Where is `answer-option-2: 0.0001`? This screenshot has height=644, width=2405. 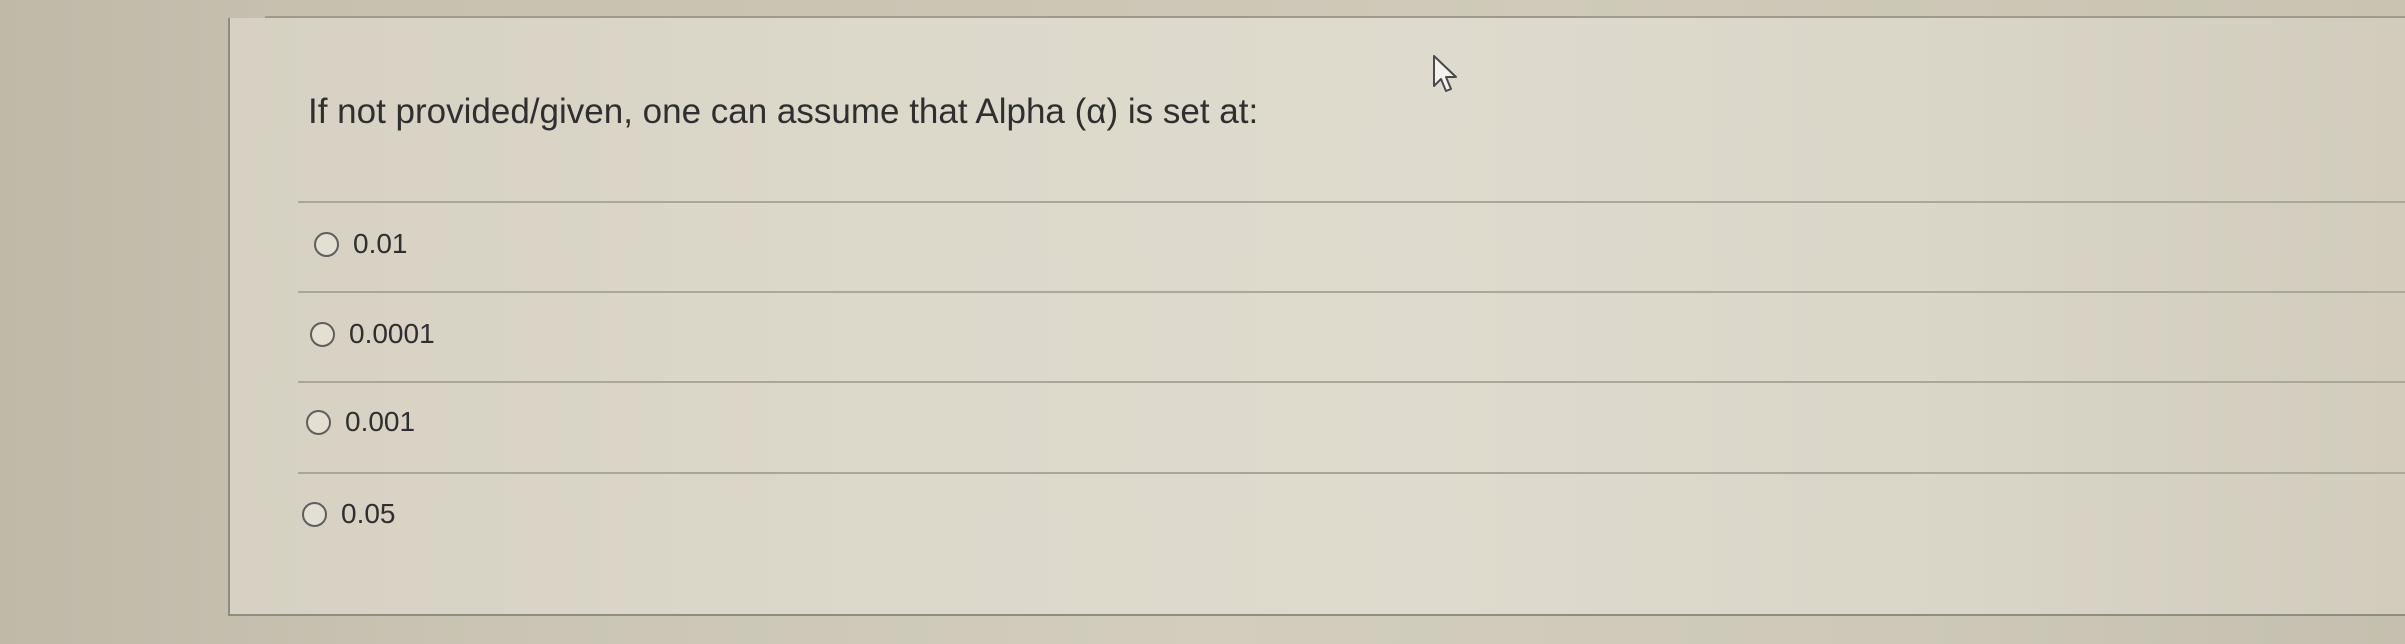
answer-option-2: 0.0001 is located at coordinates (372, 334).